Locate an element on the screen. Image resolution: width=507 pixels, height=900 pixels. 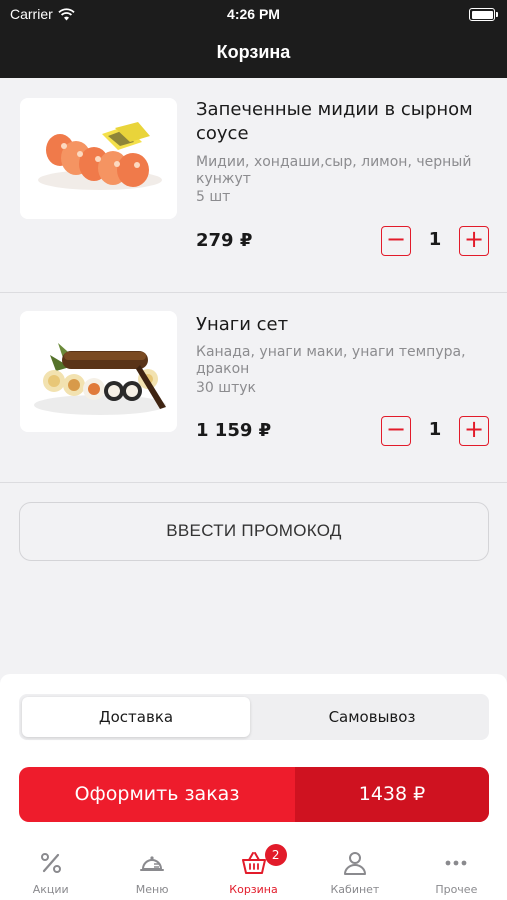
enter-promo-code-button: ВВЕСТИ ПРОМОКОД is located at coordinates (254, 531).